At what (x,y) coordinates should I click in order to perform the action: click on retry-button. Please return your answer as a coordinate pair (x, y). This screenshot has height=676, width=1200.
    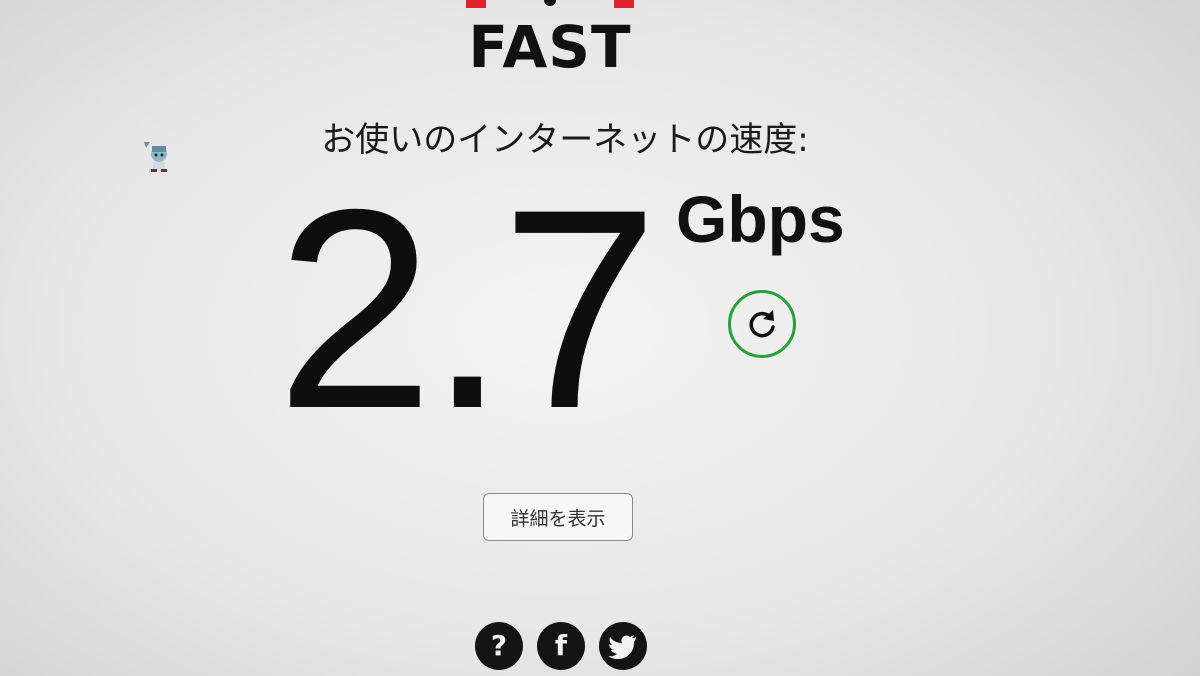
    Looking at the image, I should click on (762, 324).